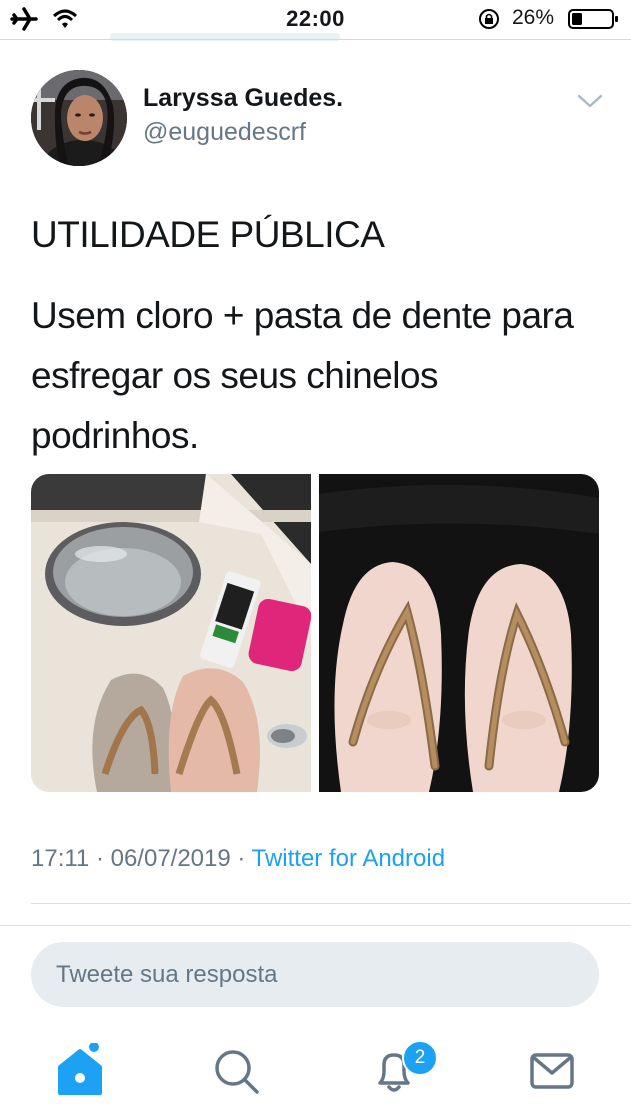  I want to click on messages-icon, so click(552, 1071).